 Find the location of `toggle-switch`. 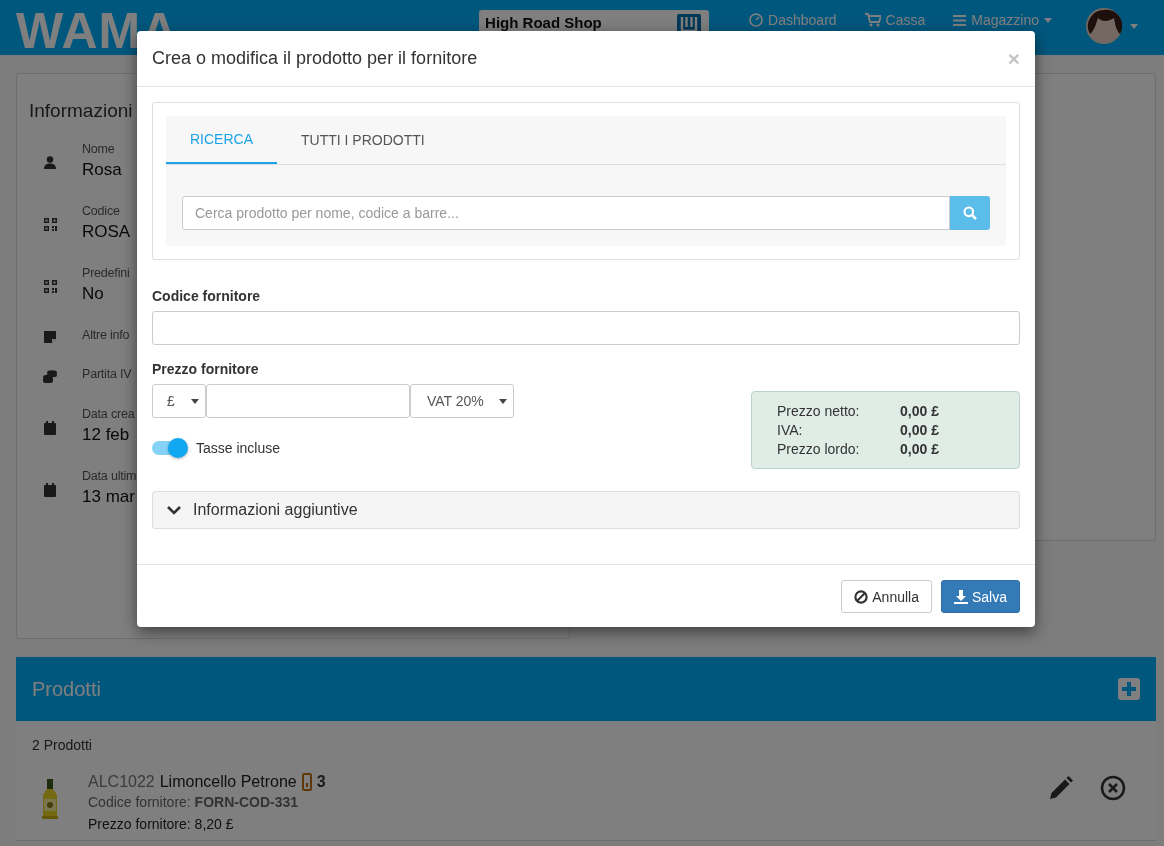

toggle-switch is located at coordinates (170, 448).